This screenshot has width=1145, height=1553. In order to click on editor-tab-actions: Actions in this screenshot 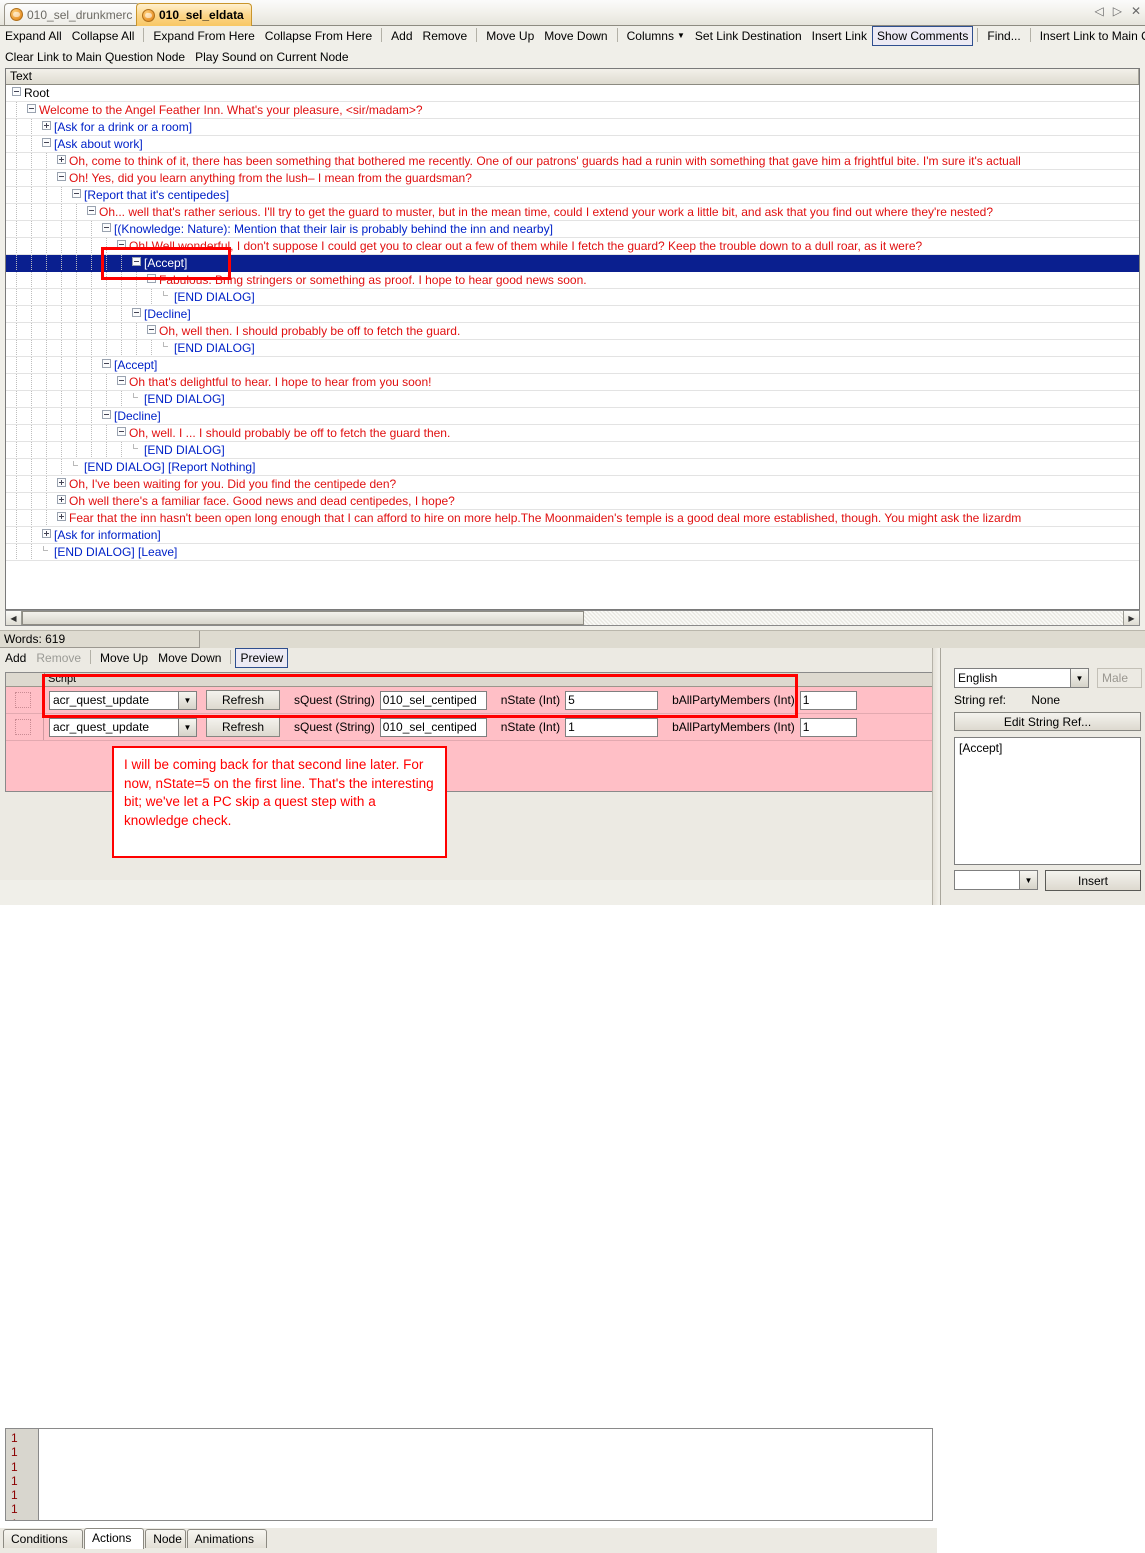, I will do `click(114, 1538)`.